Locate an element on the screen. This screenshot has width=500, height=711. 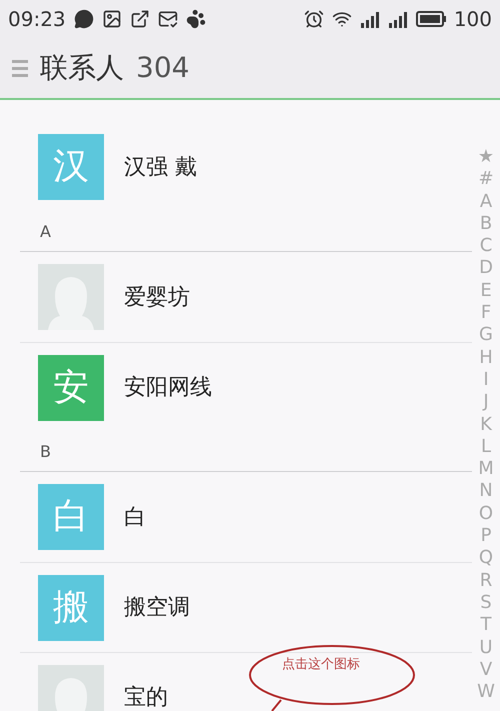
contact-avatar: 搬 is located at coordinates (71, 607).